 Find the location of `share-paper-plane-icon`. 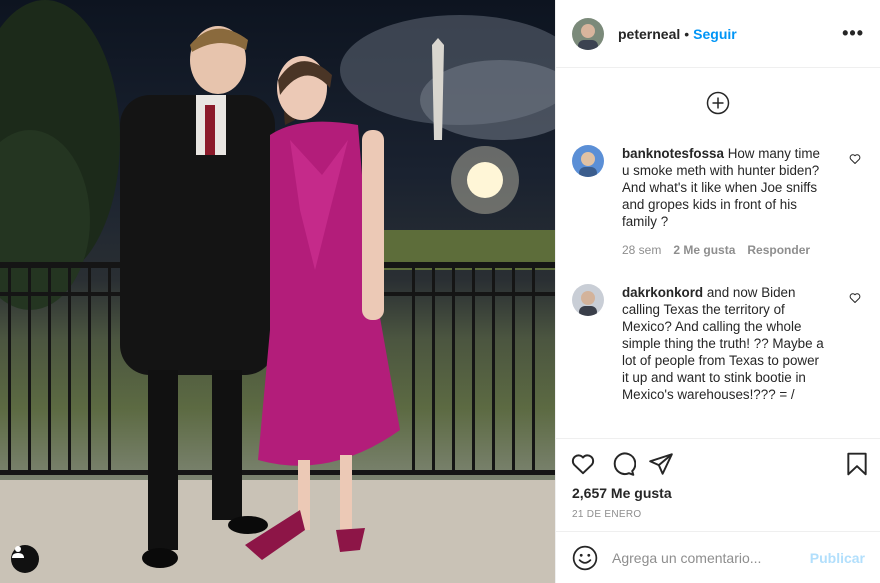

share-paper-plane-icon is located at coordinates (661, 464).